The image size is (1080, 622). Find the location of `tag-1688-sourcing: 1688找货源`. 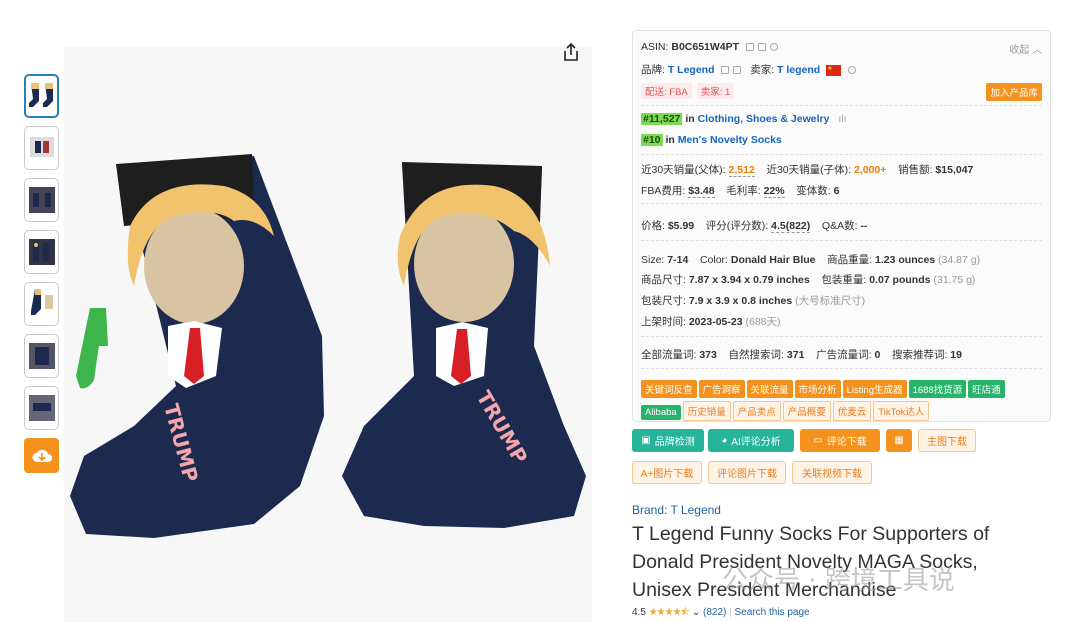

tag-1688-sourcing: 1688找货源 is located at coordinates (937, 389).